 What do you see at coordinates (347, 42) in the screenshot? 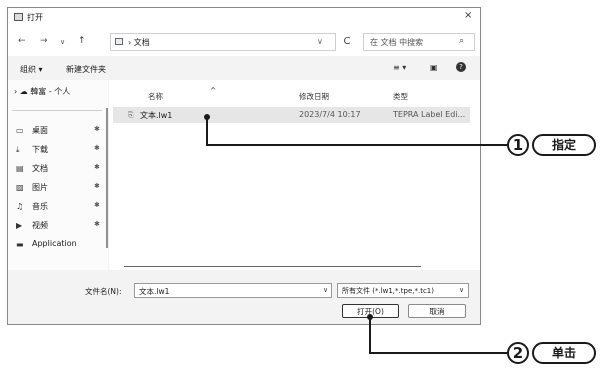
I see `refresh-icon: C` at bounding box center [347, 42].